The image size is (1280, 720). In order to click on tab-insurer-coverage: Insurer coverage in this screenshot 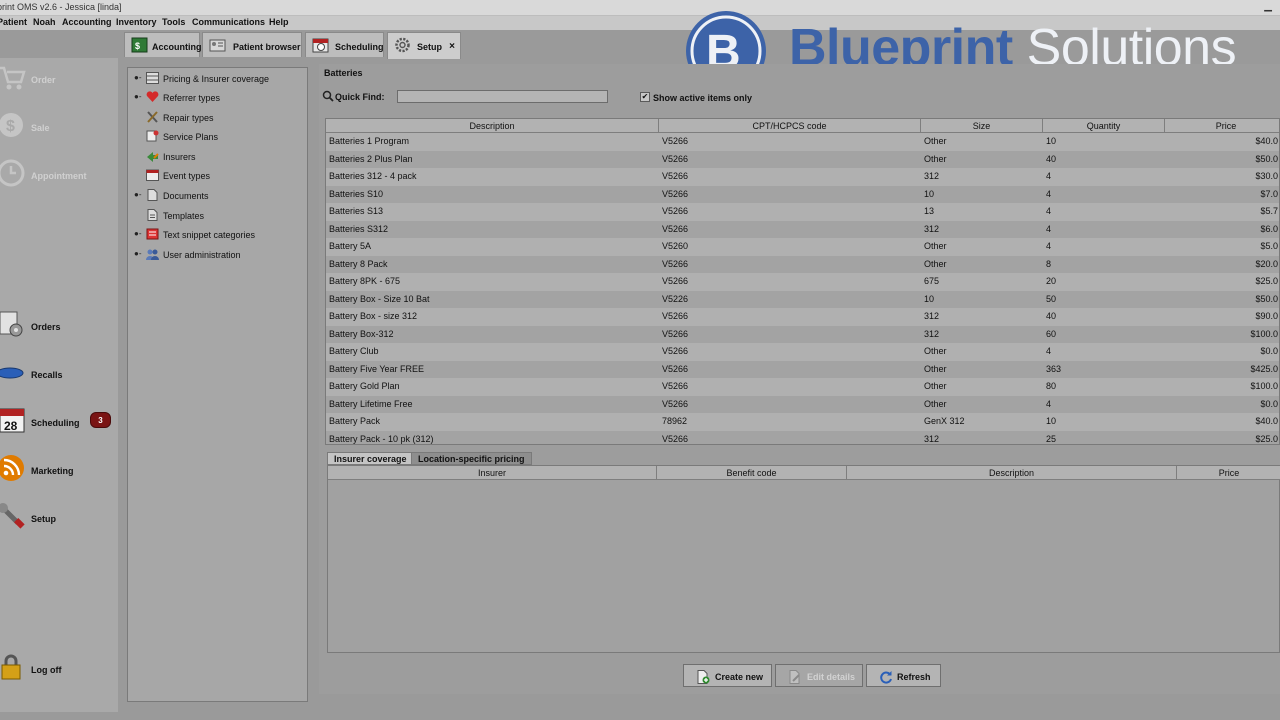, I will do `click(370, 458)`.